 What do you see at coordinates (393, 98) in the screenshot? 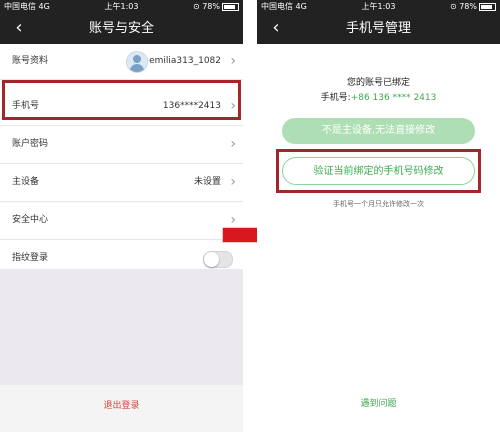
I see `phone-number: +86 136 **** 2413` at bounding box center [393, 98].